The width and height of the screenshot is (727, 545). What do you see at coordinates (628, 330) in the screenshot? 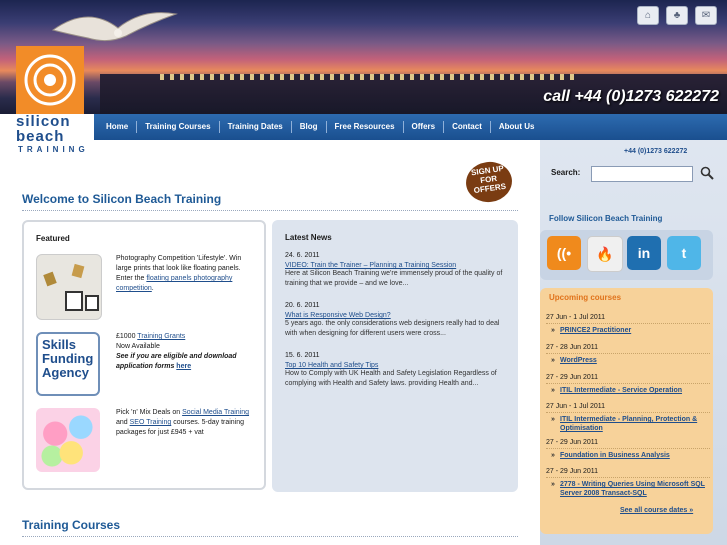
I see `course-link: PRINCE2 Practitioner` at bounding box center [628, 330].